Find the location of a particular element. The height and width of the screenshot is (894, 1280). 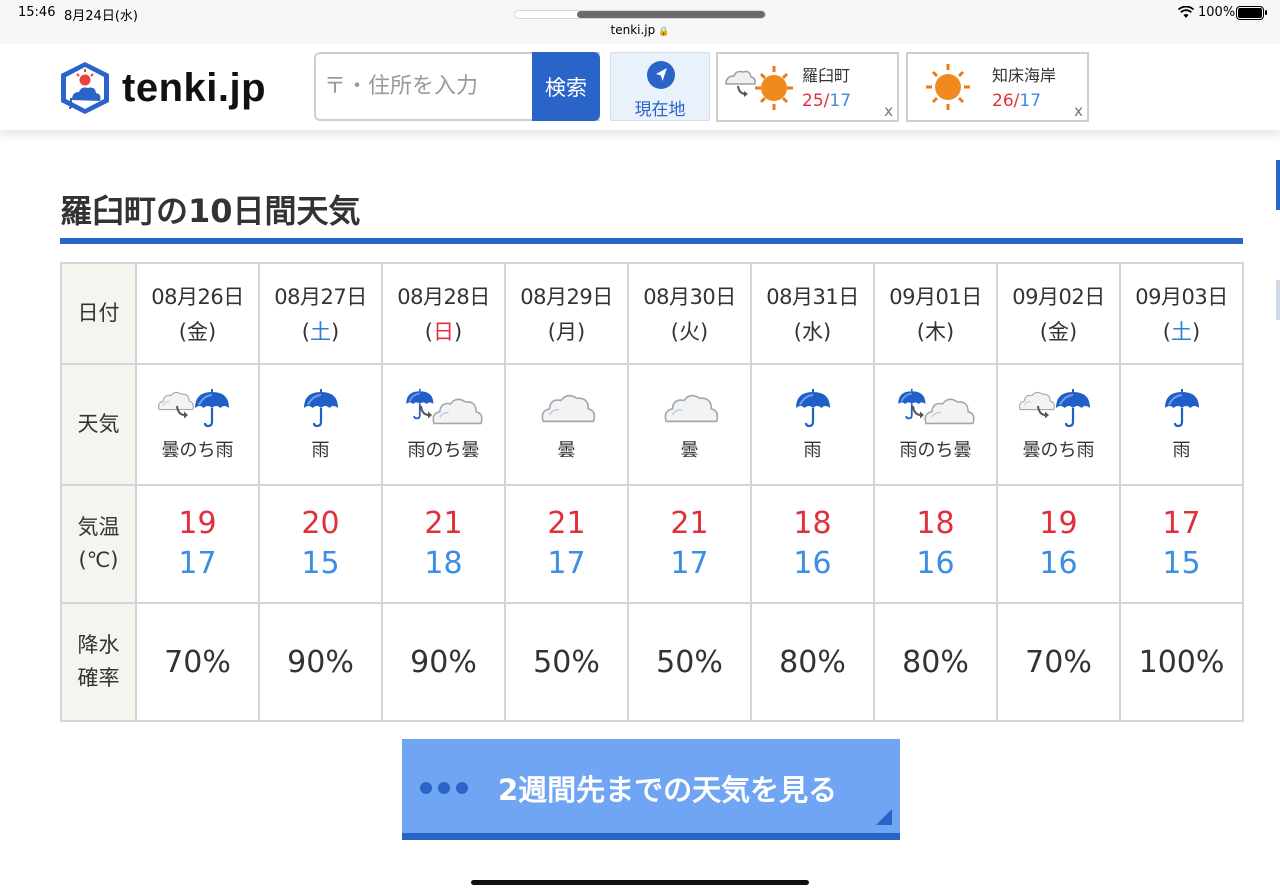

site-header: tenki.jp 検索 現在地 羅臼町 25/17 x is located at coordinates (640, 87).